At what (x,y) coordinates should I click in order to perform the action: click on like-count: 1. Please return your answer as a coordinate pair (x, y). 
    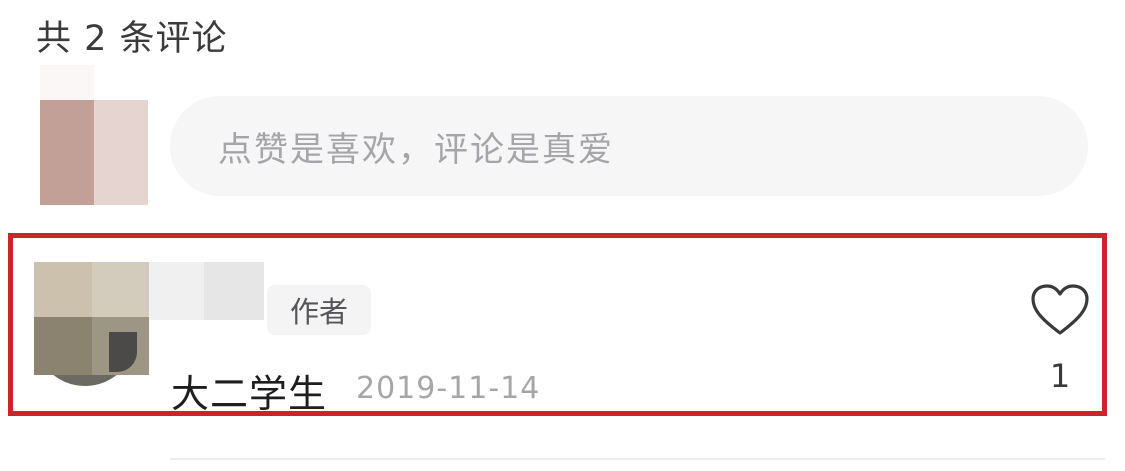
    Looking at the image, I should click on (1060, 376).